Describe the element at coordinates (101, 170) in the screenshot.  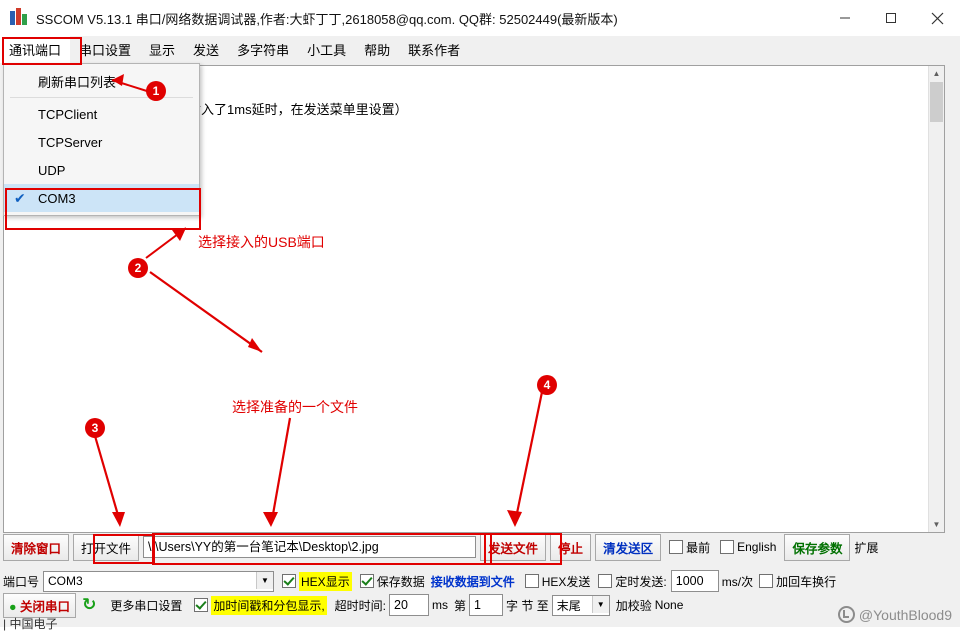
I see `dropdown-item-udp: UDP` at that location.